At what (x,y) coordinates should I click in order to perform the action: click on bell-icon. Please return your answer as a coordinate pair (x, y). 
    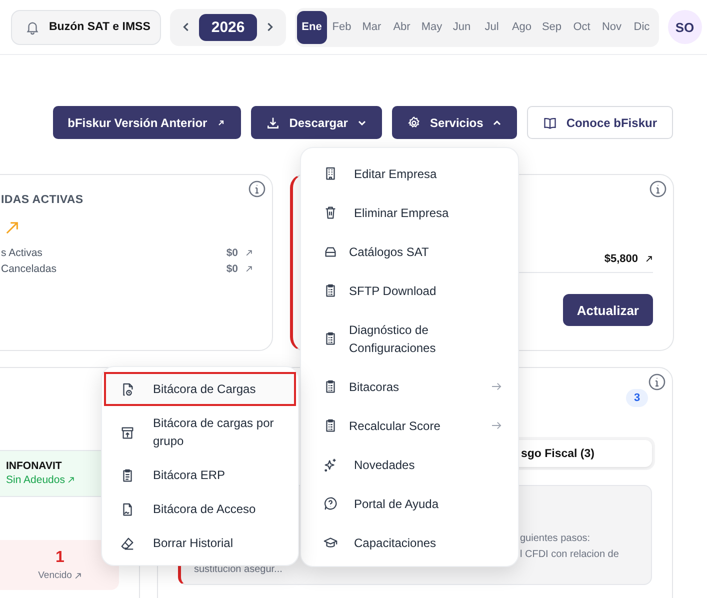
    Looking at the image, I should click on (32, 27).